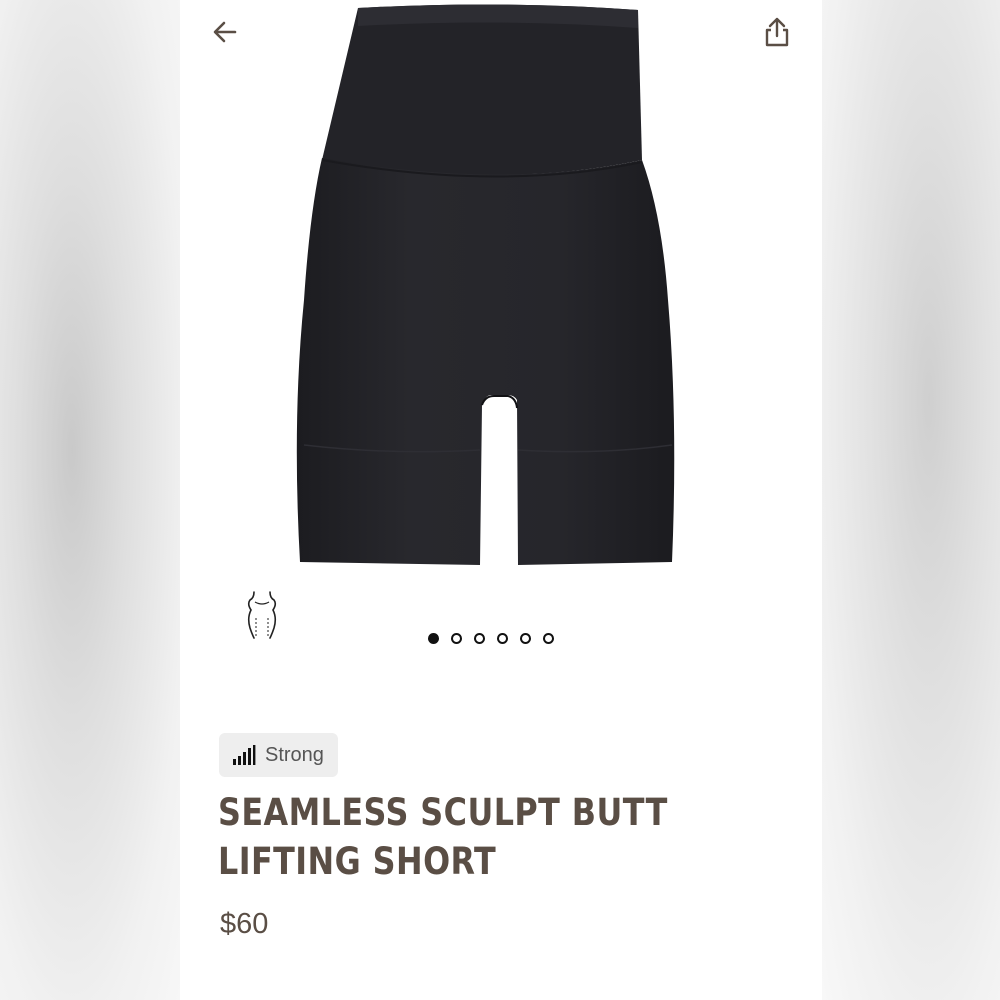 The image size is (1000, 1000). Describe the element at coordinates (357, 861) in the screenshot. I see `product-title-line-2: LIFTING SHORT` at that location.